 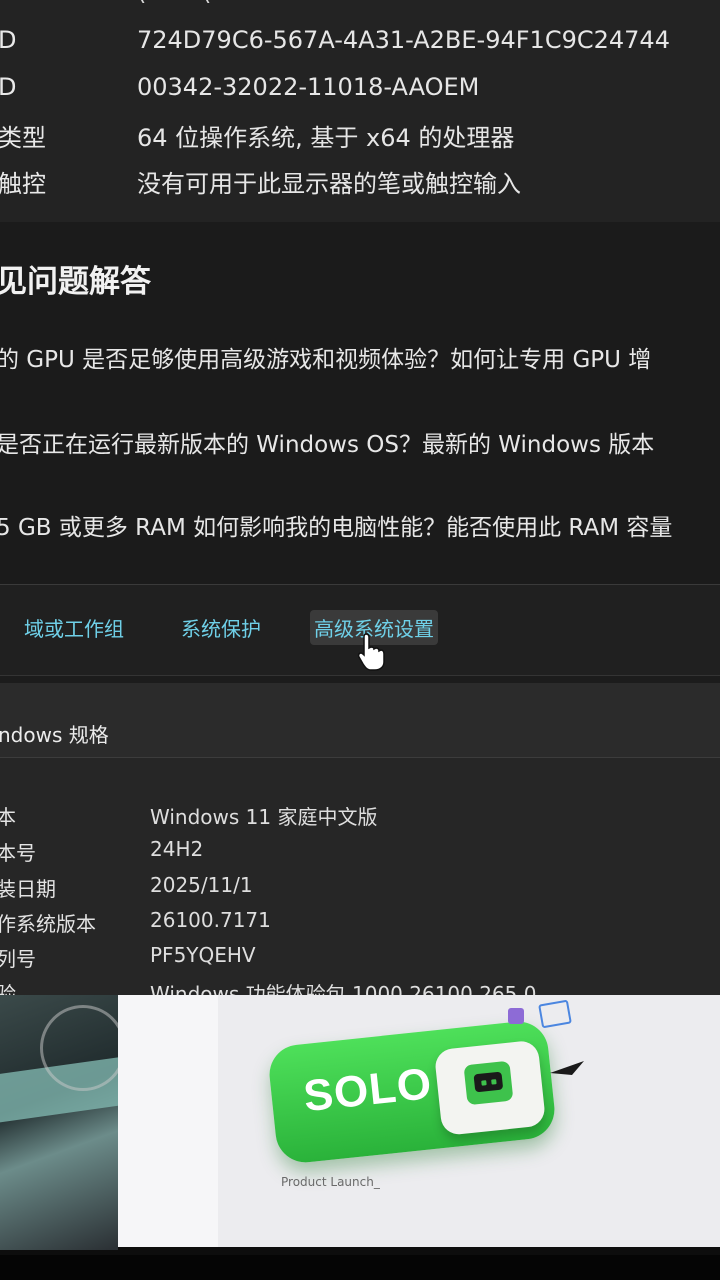 I want to click on promo-side-panel, so click(x=168, y=1121).